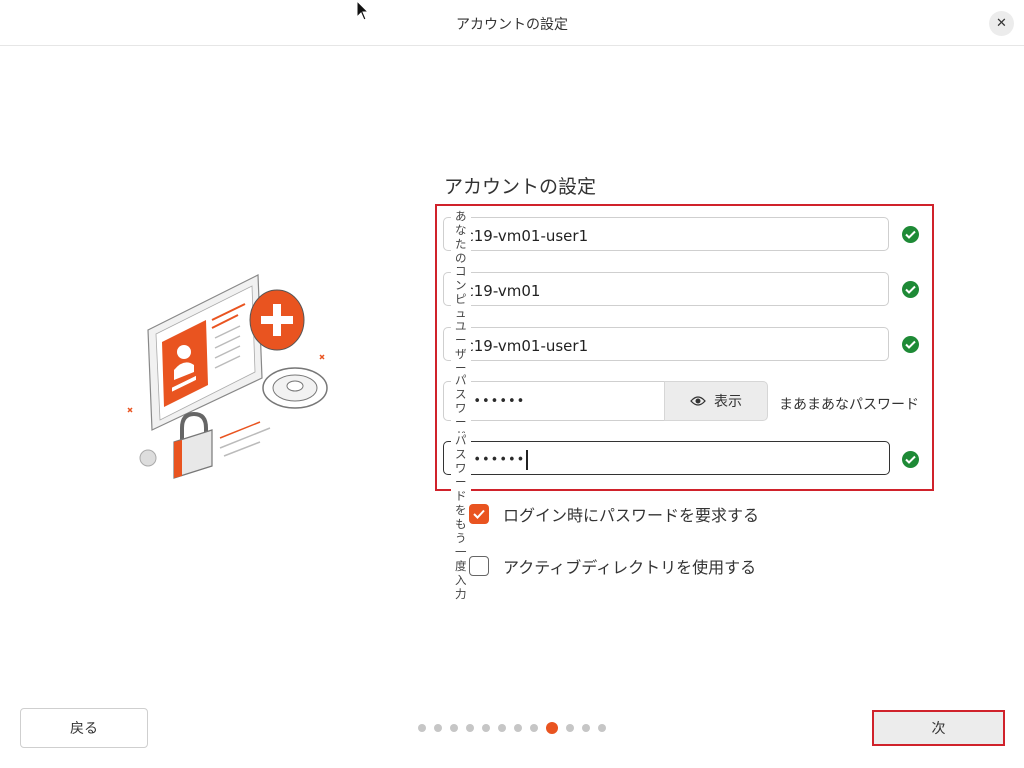 This screenshot has width=1024, height=768. What do you see at coordinates (728, 402) in the screenshot?
I see `show-password-label: 表示` at bounding box center [728, 402].